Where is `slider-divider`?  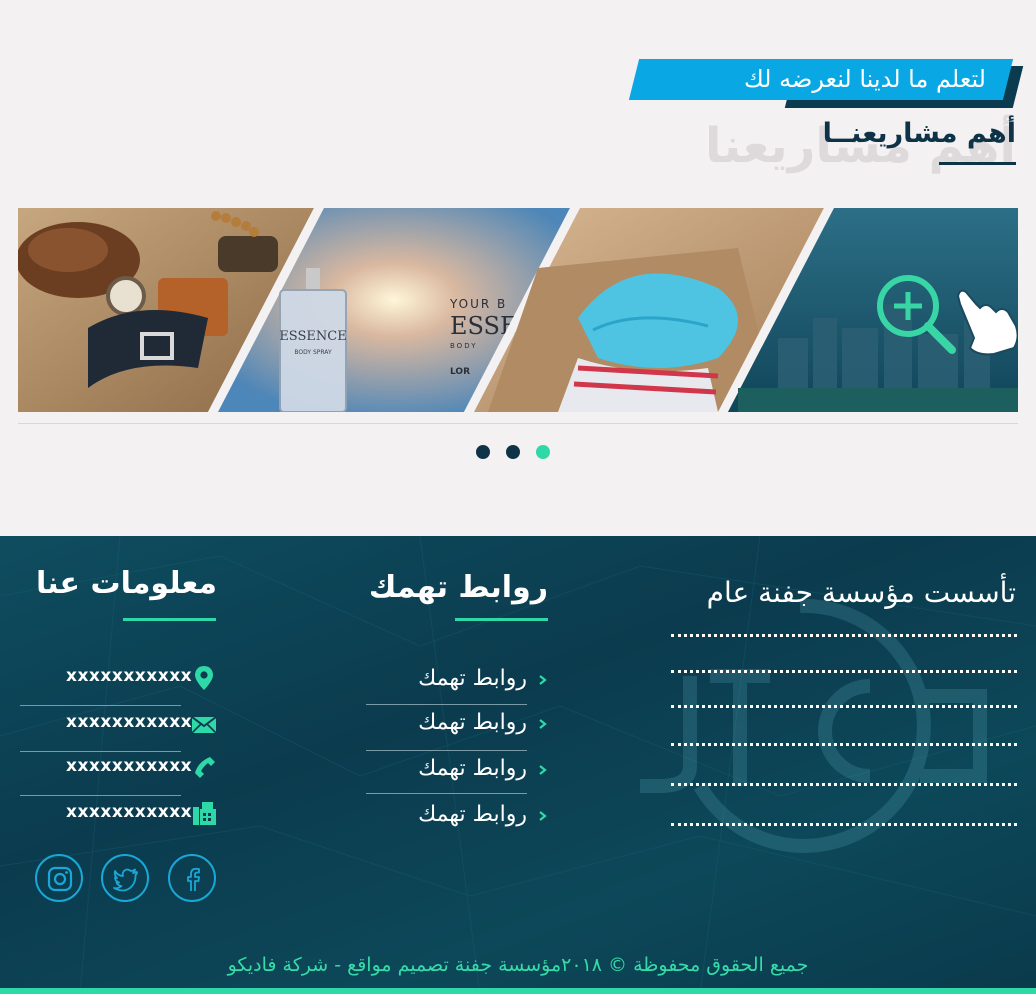
slider-divider is located at coordinates (518, 423).